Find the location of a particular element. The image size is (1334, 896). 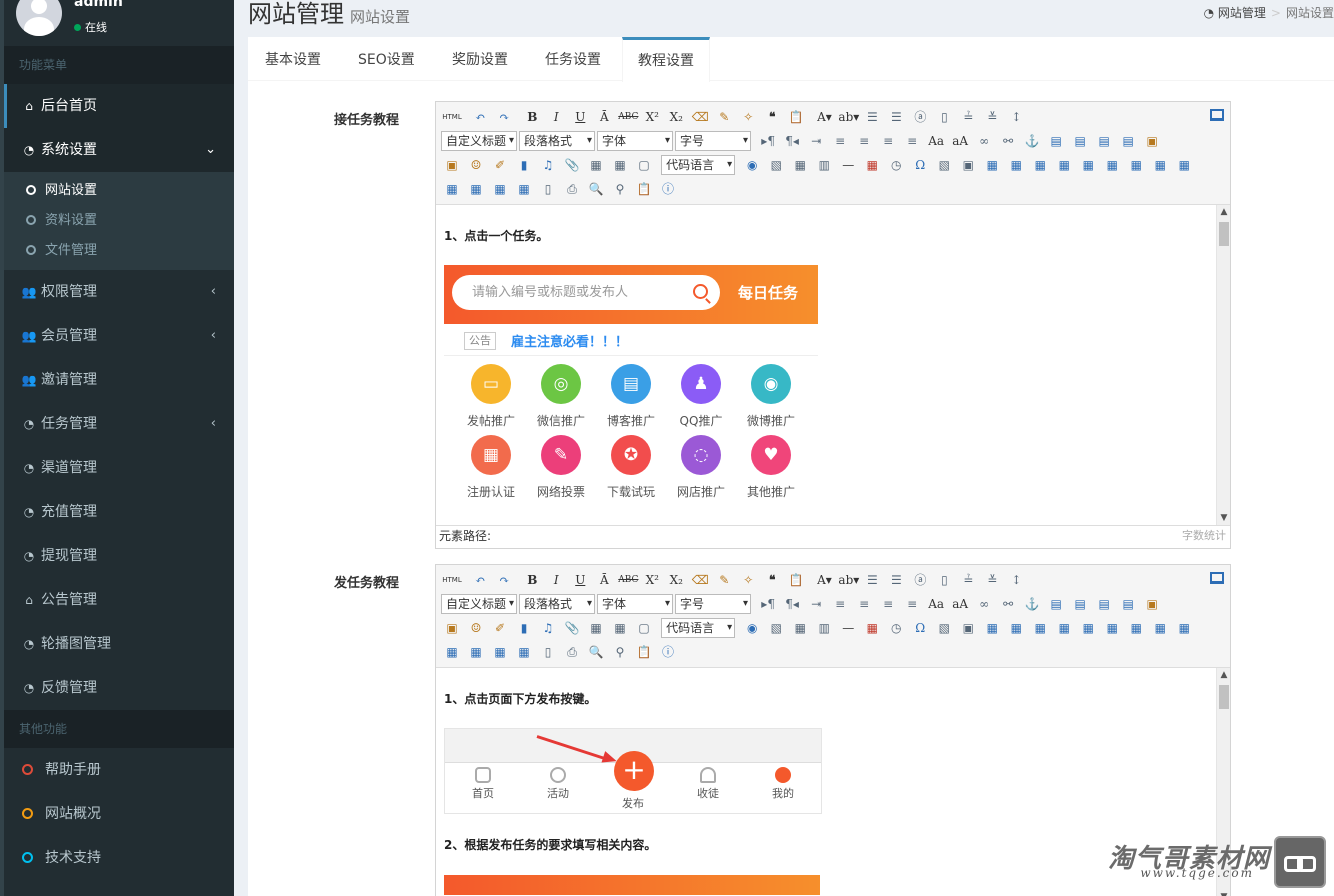

horizontal-rule-icon: — is located at coordinates (848, 628).